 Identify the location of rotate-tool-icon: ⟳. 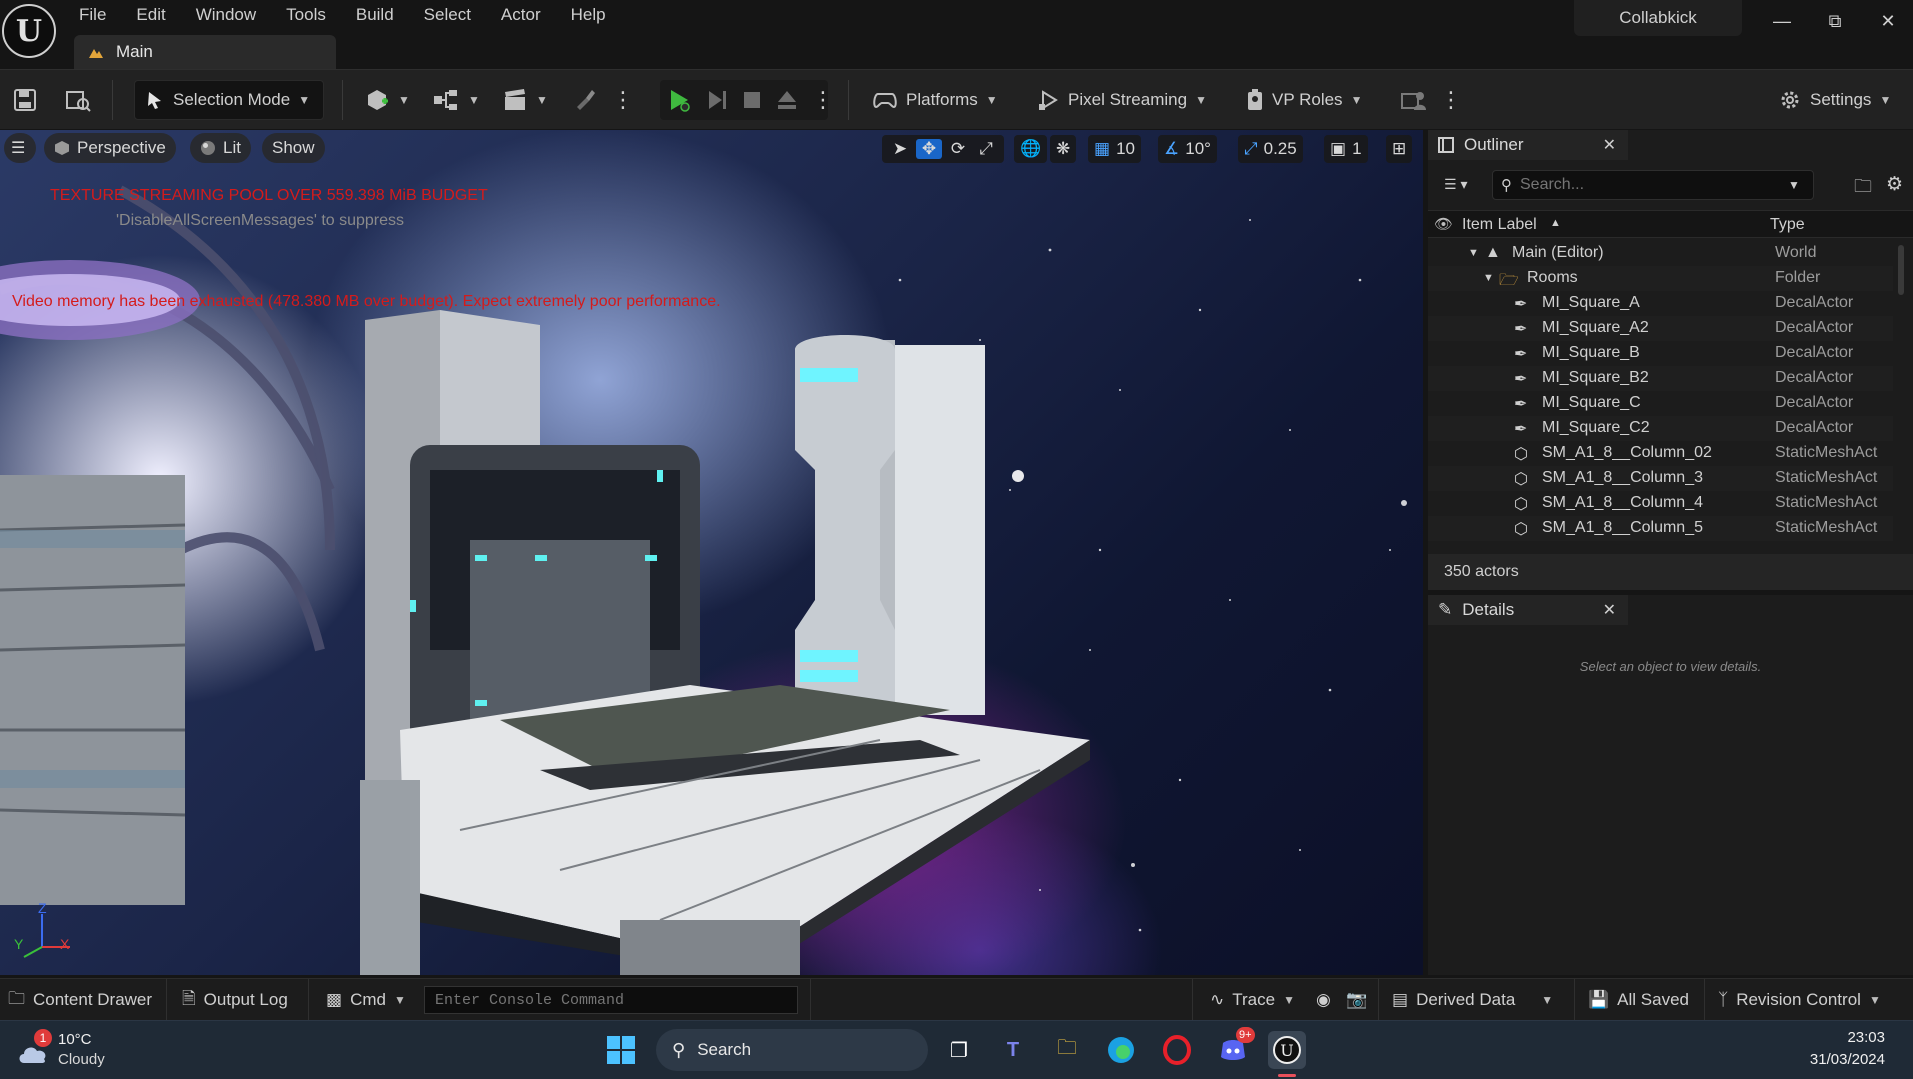
(958, 149).